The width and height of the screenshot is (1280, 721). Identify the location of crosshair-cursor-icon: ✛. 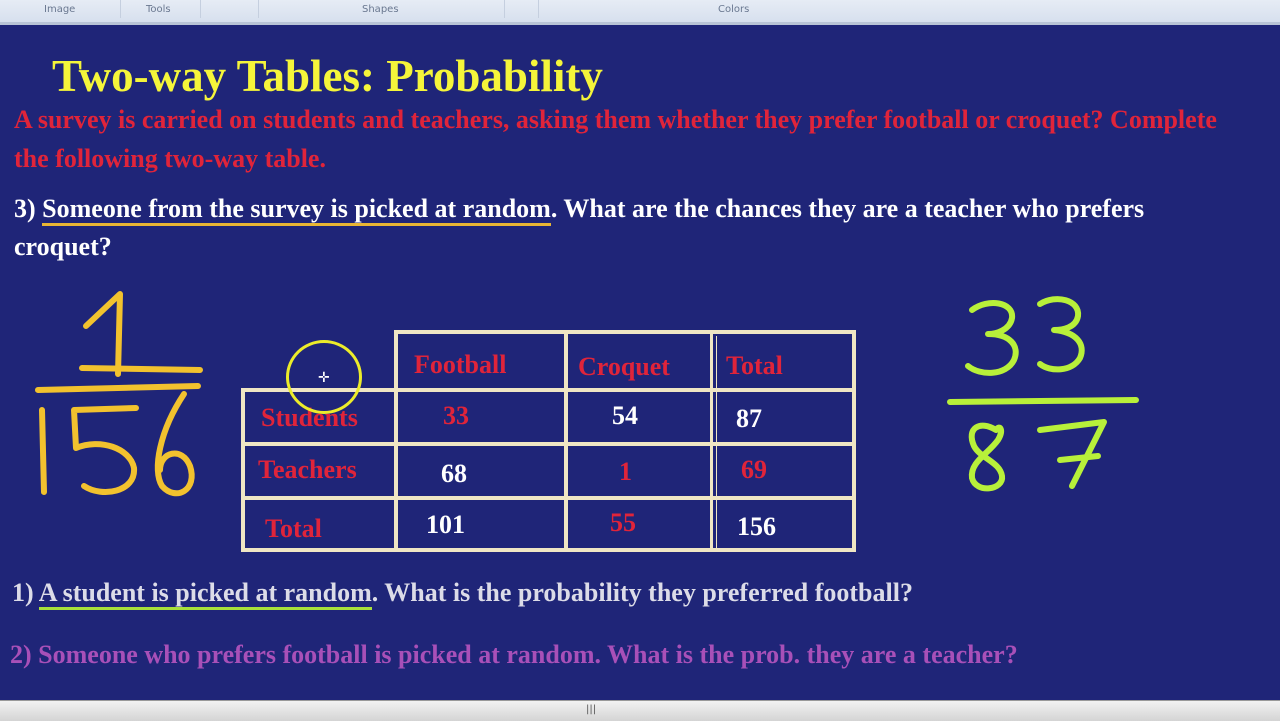
(324, 378).